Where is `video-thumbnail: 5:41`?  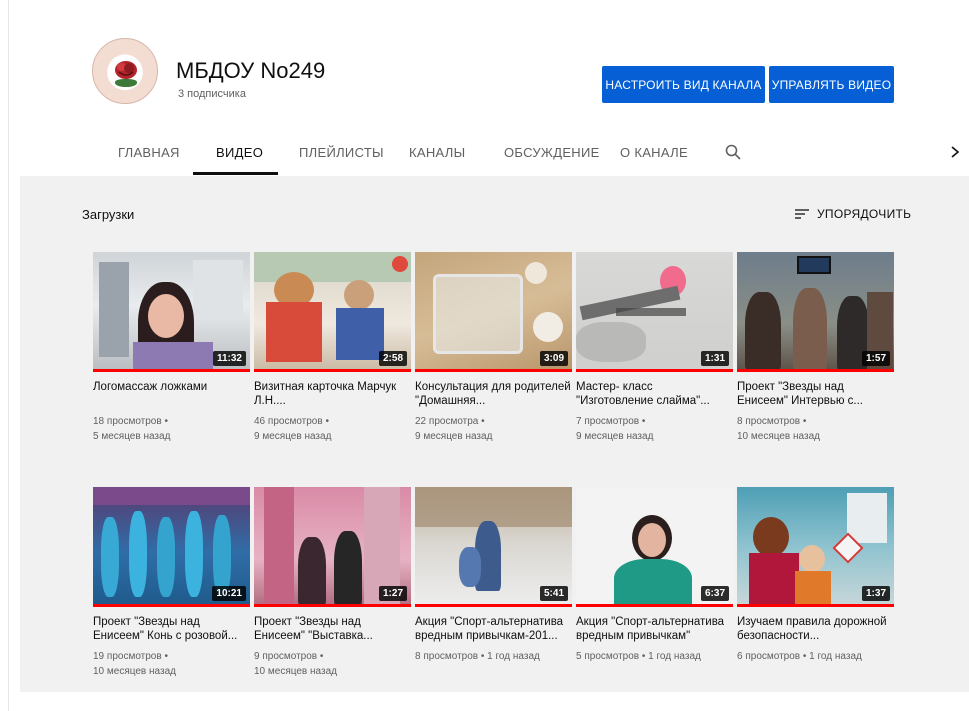 video-thumbnail: 5:41 is located at coordinates (493, 547).